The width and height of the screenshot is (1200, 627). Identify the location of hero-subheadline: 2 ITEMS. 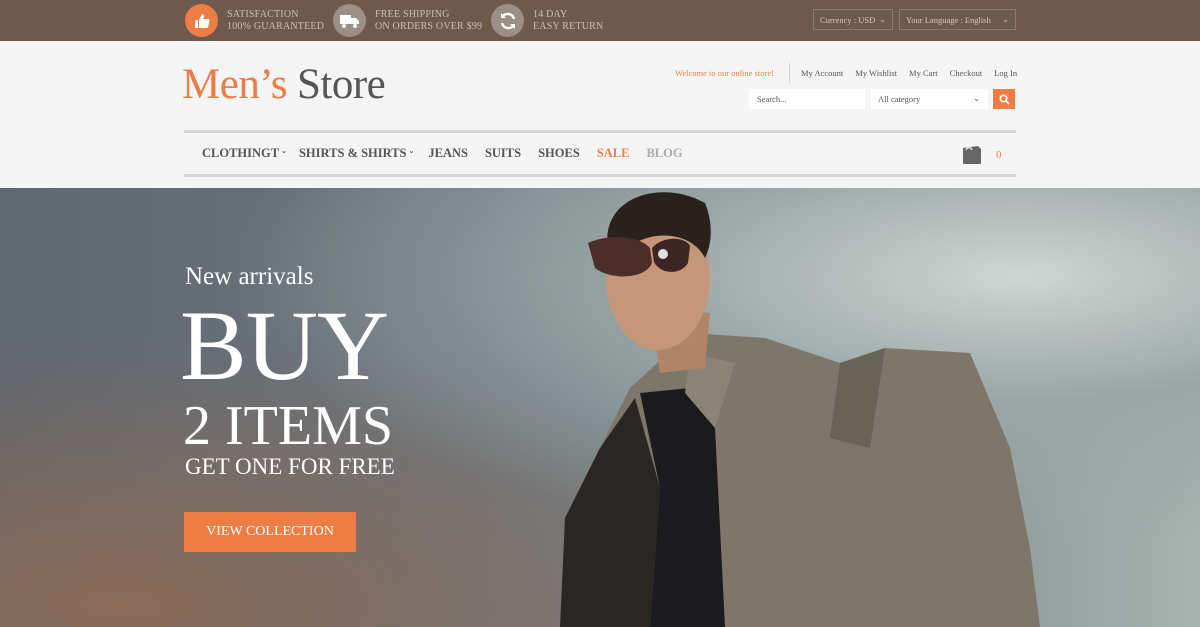
(288, 426).